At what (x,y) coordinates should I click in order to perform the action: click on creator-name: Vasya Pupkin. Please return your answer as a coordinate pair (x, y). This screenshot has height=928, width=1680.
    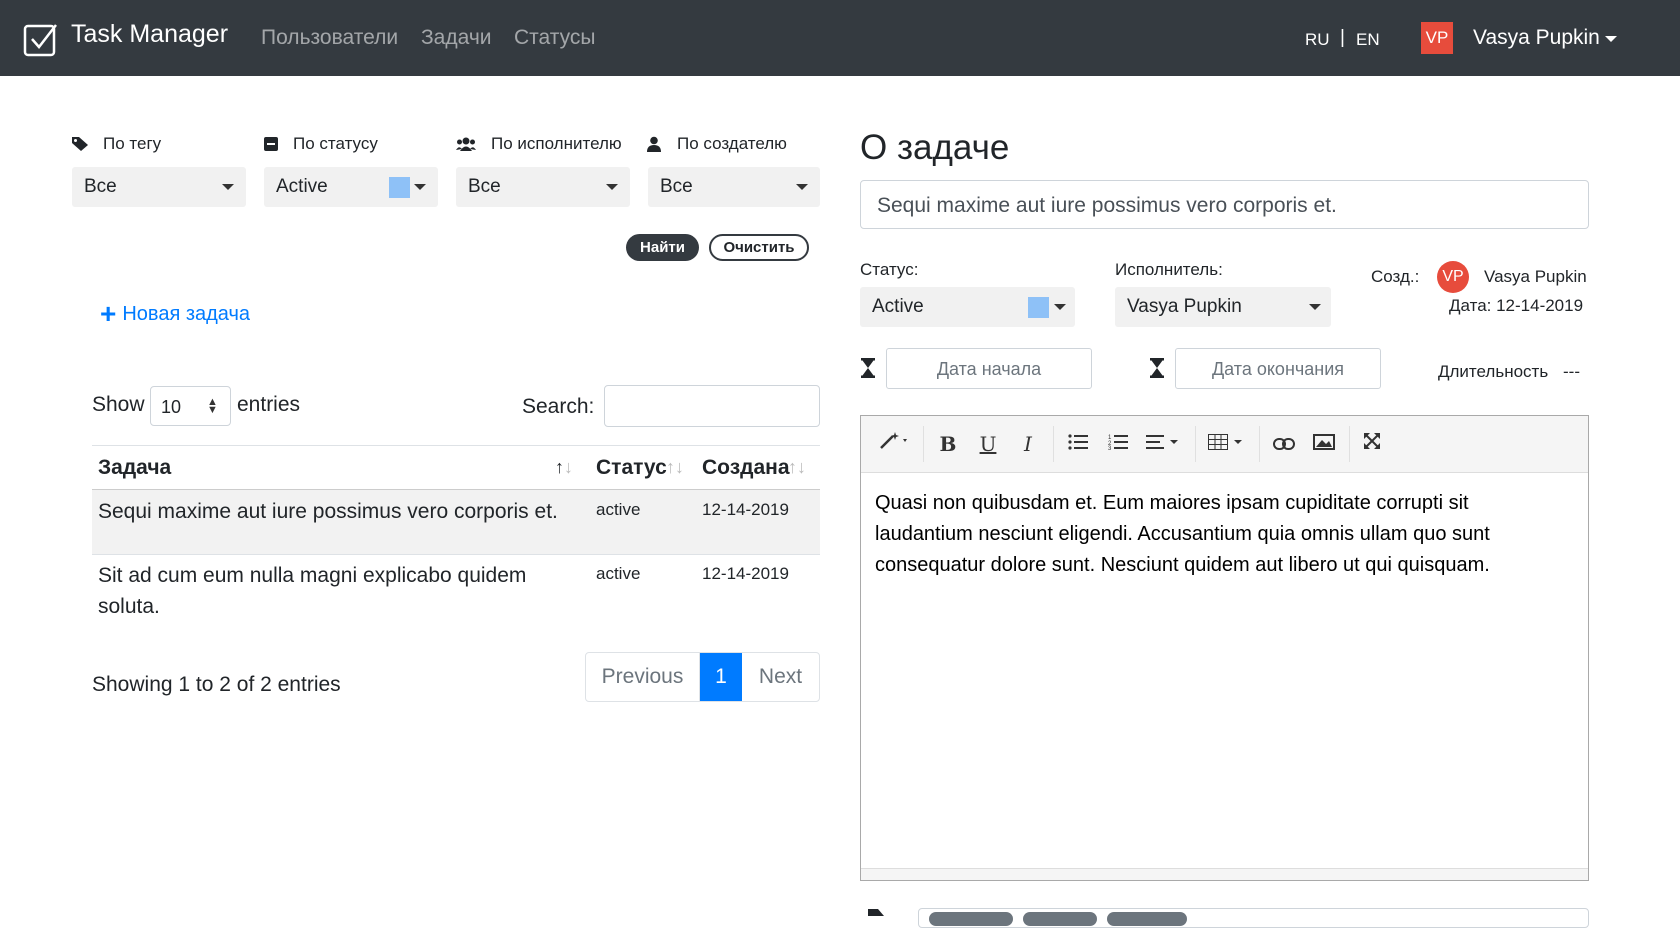
    Looking at the image, I should click on (1535, 276).